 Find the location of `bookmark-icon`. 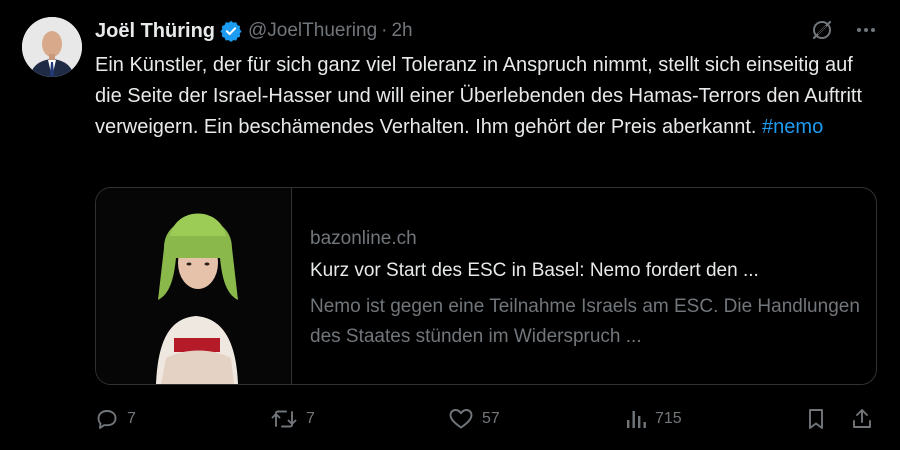

bookmark-icon is located at coordinates (816, 419).